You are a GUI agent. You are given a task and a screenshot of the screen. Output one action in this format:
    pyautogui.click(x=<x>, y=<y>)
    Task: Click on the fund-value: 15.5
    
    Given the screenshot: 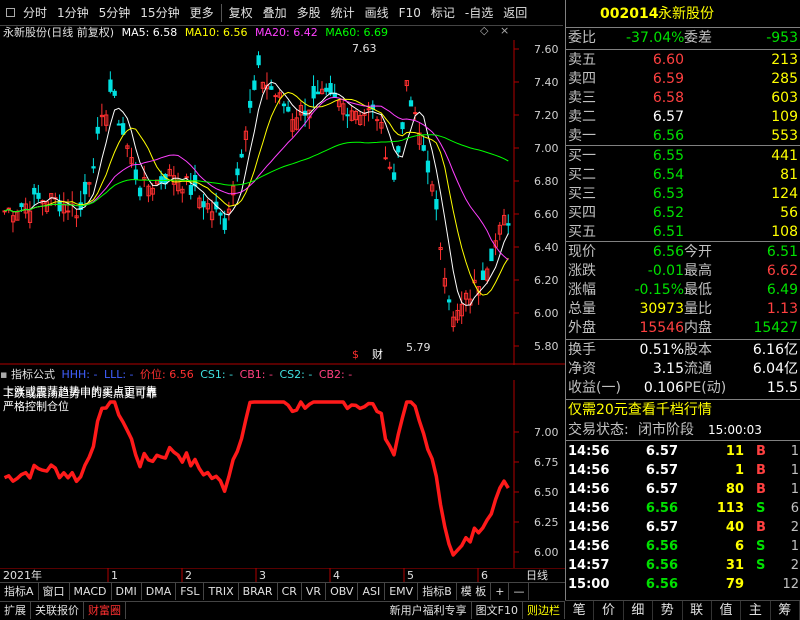 What is the action you would take?
    pyautogui.click(x=782, y=388)
    